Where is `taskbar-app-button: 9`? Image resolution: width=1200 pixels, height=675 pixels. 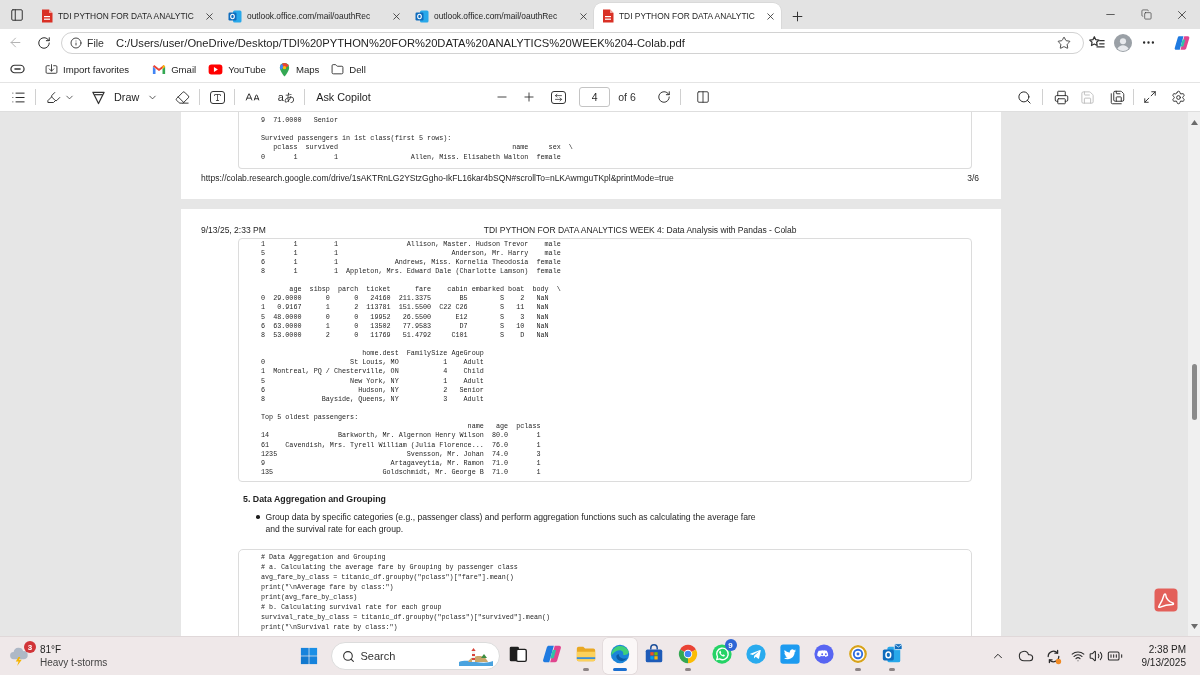
taskbar-app-button: 9 is located at coordinates (721, 656).